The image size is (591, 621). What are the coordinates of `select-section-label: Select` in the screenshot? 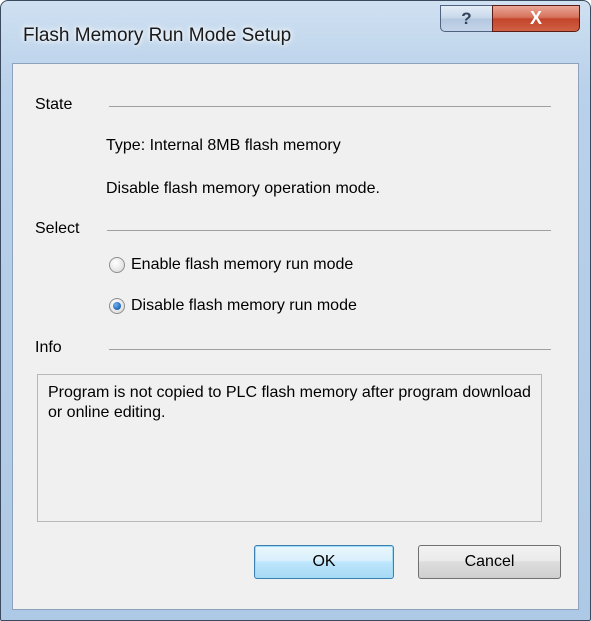 It's located at (58, 229).